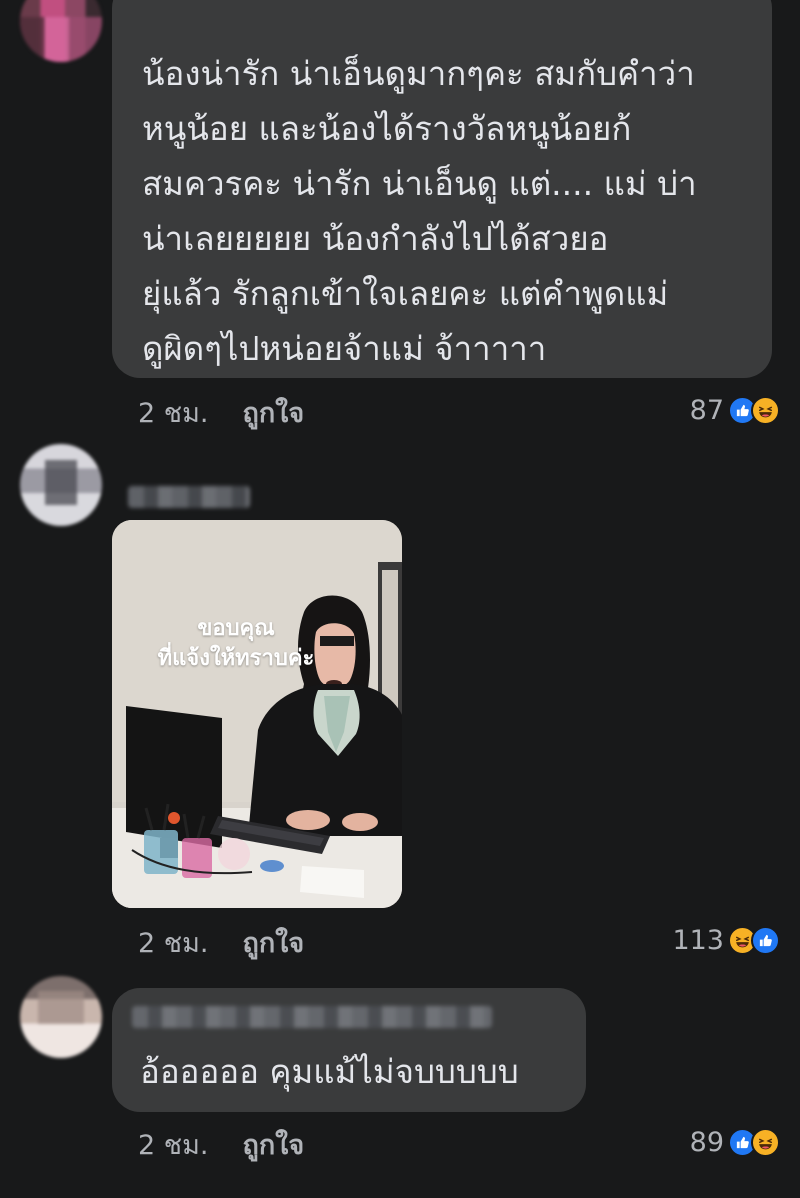  I want to click on reaction-summary: 113, so click(726, 940).